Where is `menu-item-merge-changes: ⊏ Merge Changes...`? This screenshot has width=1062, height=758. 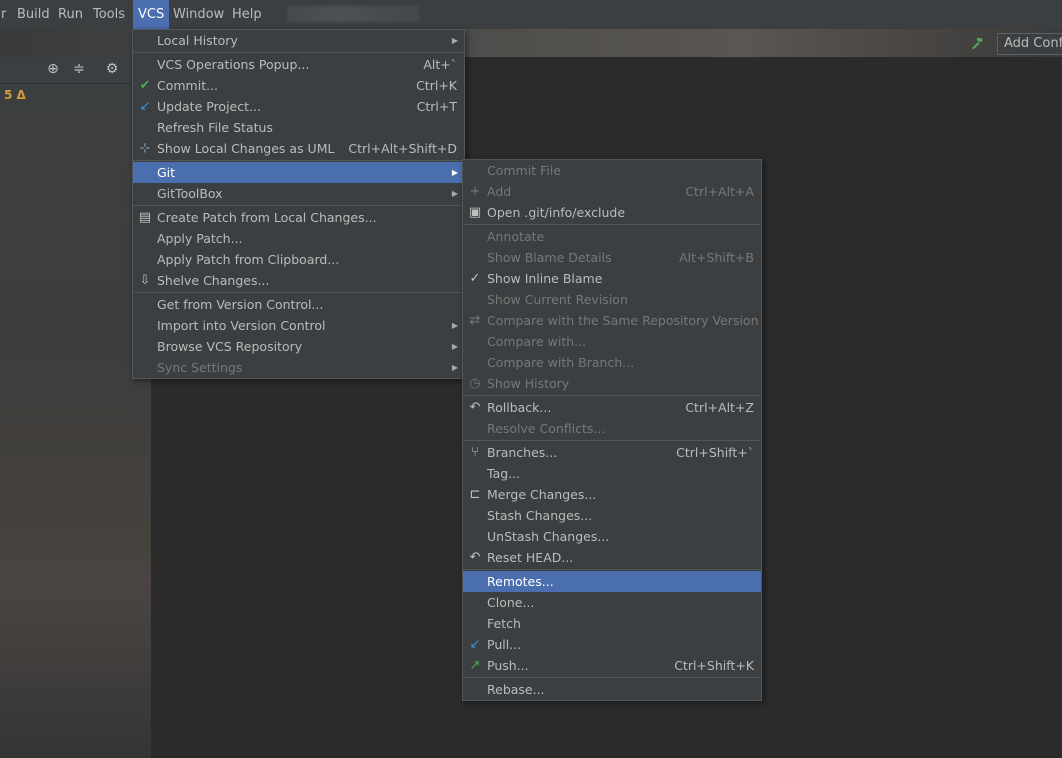
menu-item-merge-changes: ⊏ Merge Changes... is located at coordinates (612, 494).